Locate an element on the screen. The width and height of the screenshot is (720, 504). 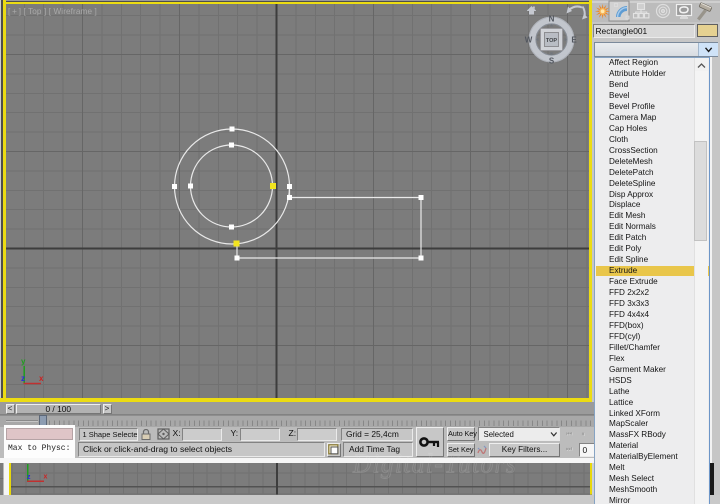
svg-text: S is located at coordinates (552, 61).